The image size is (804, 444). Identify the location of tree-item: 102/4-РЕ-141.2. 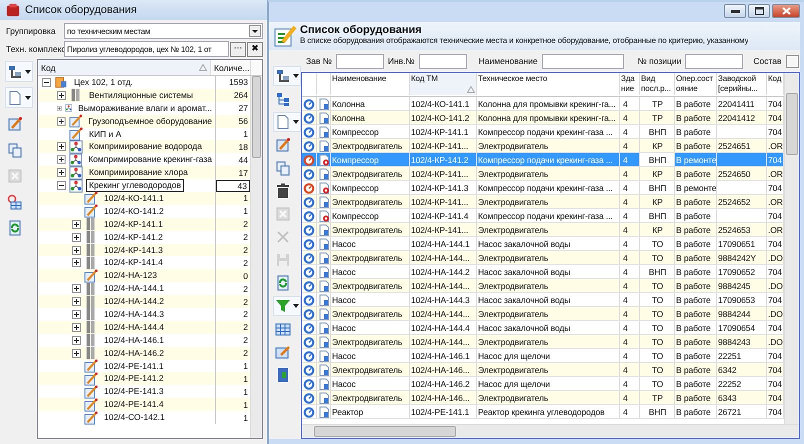
(134, 379).